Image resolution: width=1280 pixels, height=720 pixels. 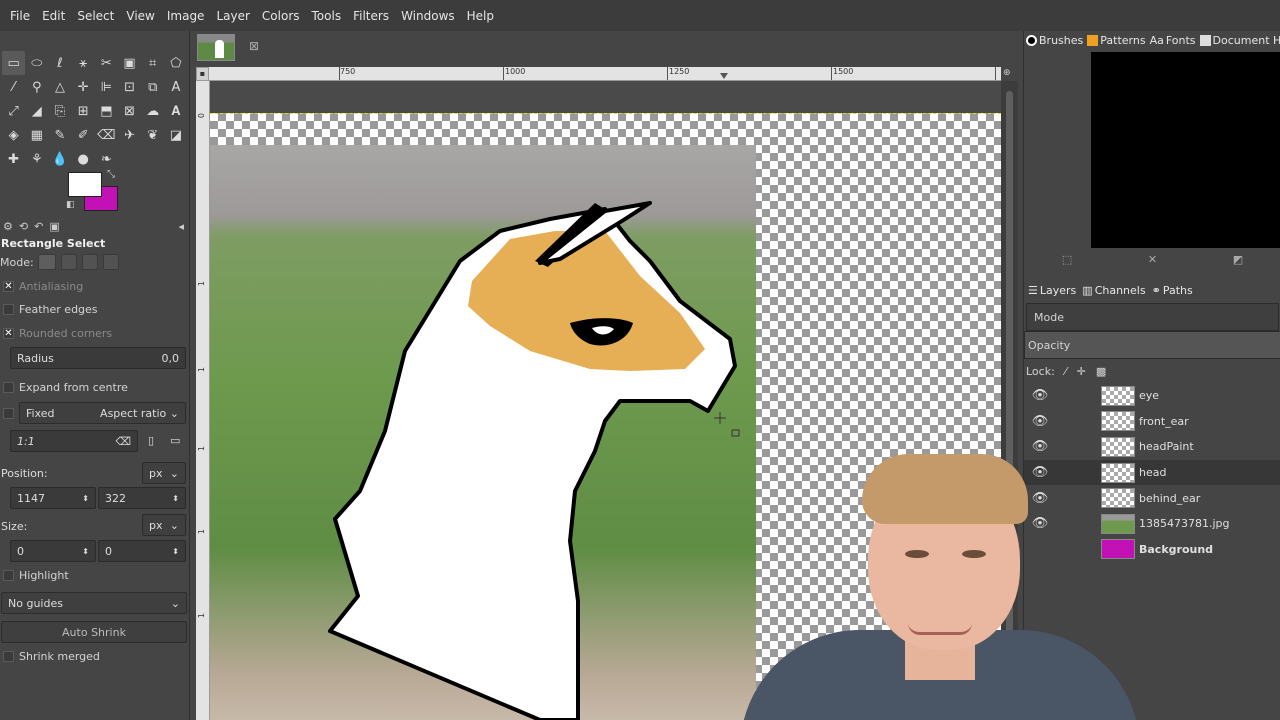 What do you see at coordinates (46, 262) in the screenshot?
I see `mode-replace-button` at bounding box center [46, 262].